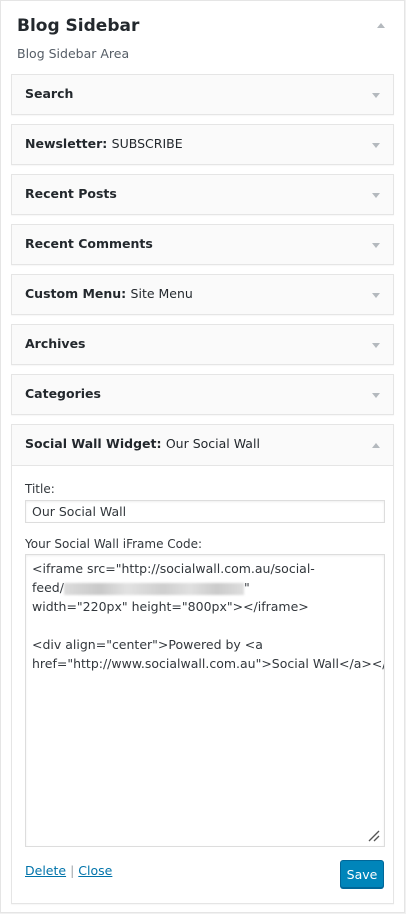 Image resolution: width=406 pixels, height=914 pixels. Describe the element at coordinates (104, 143) in the screenshot. I see `widget-title: Newsletter: SUBSCRIBE` at that location.